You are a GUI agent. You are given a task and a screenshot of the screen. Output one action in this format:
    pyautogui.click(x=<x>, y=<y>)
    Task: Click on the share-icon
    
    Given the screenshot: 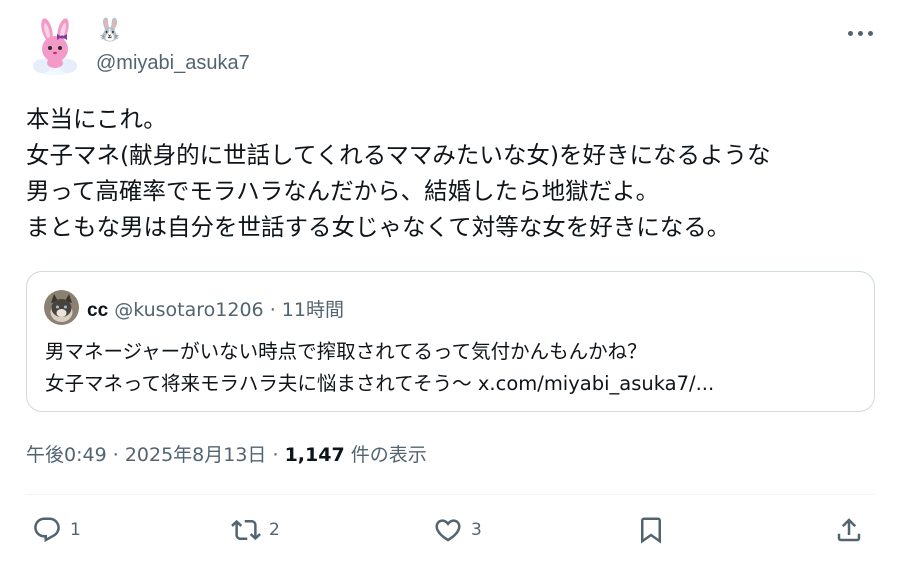 What is the action you would take?
    pyautogui.click(x=849, y=530)
    